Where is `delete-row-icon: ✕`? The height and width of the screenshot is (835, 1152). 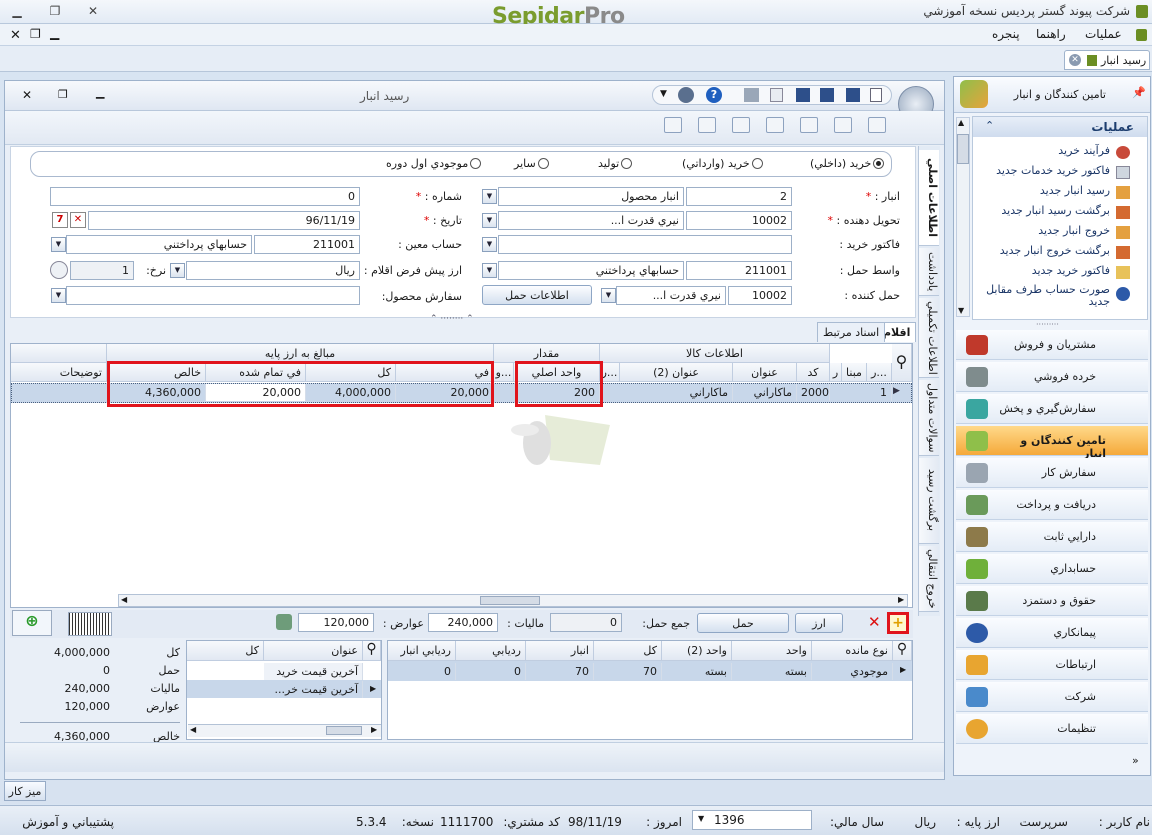
delete-row-icon: ✕ is located at coordinates (874, 622).